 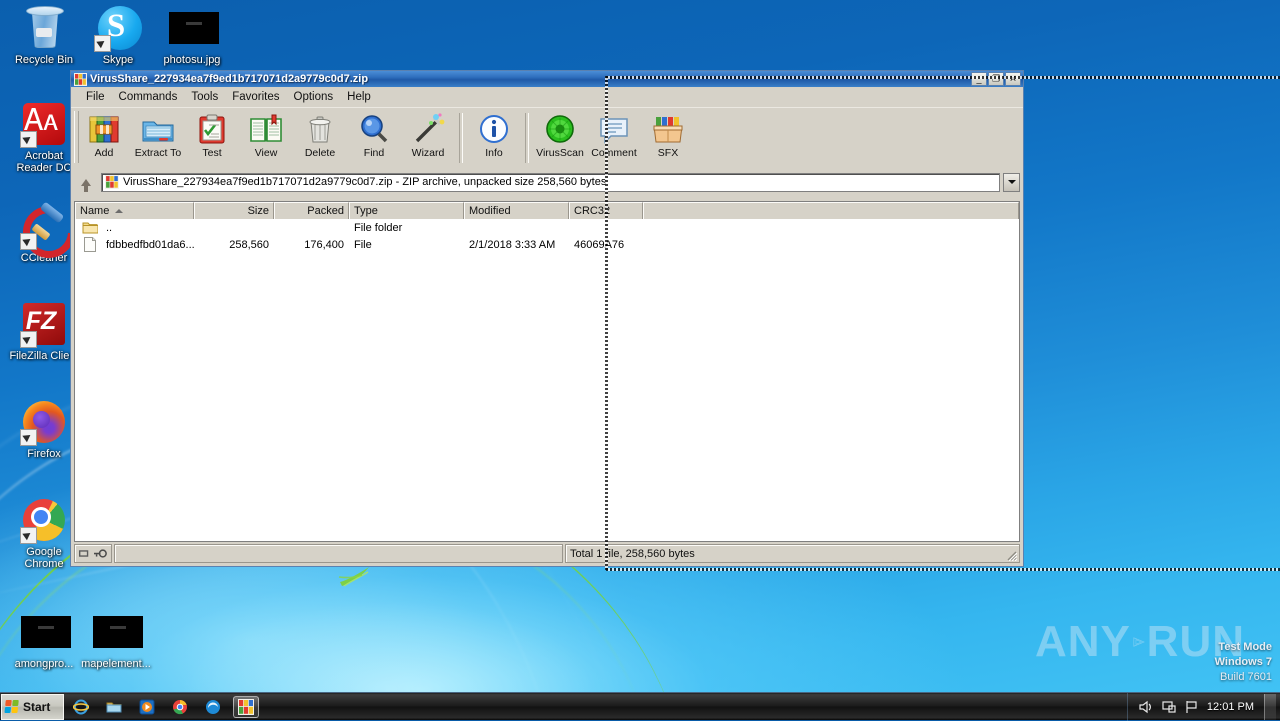 I want to click on resize-grip-icon, so click(x=1011, y=555).